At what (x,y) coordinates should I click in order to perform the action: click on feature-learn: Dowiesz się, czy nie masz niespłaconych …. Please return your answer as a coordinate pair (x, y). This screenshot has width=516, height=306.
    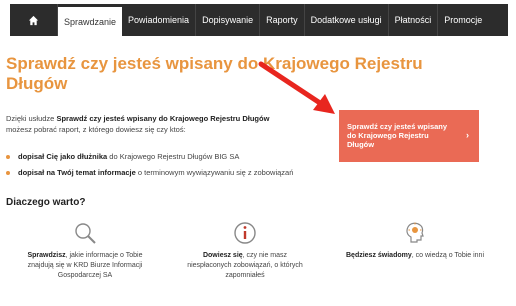
    Looking at the image, I should click on (245, 250).